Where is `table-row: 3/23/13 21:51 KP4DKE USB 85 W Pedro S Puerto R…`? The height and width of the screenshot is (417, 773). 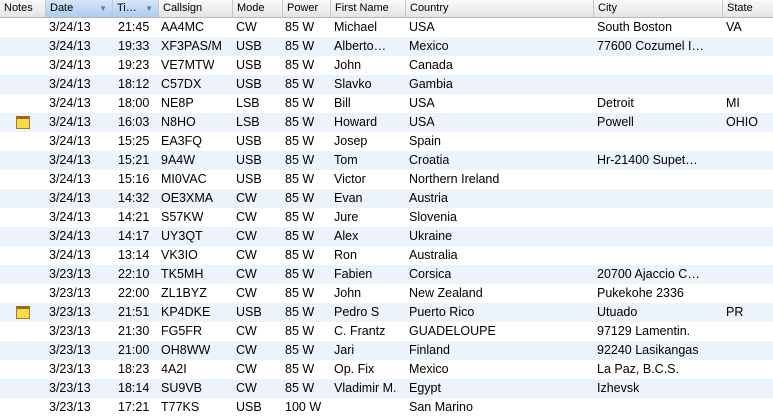 table-row: 3/23/13 21:51 KP4DKE USB 85 W Pedro S Puerto R… is located at coordinates (386, 312).